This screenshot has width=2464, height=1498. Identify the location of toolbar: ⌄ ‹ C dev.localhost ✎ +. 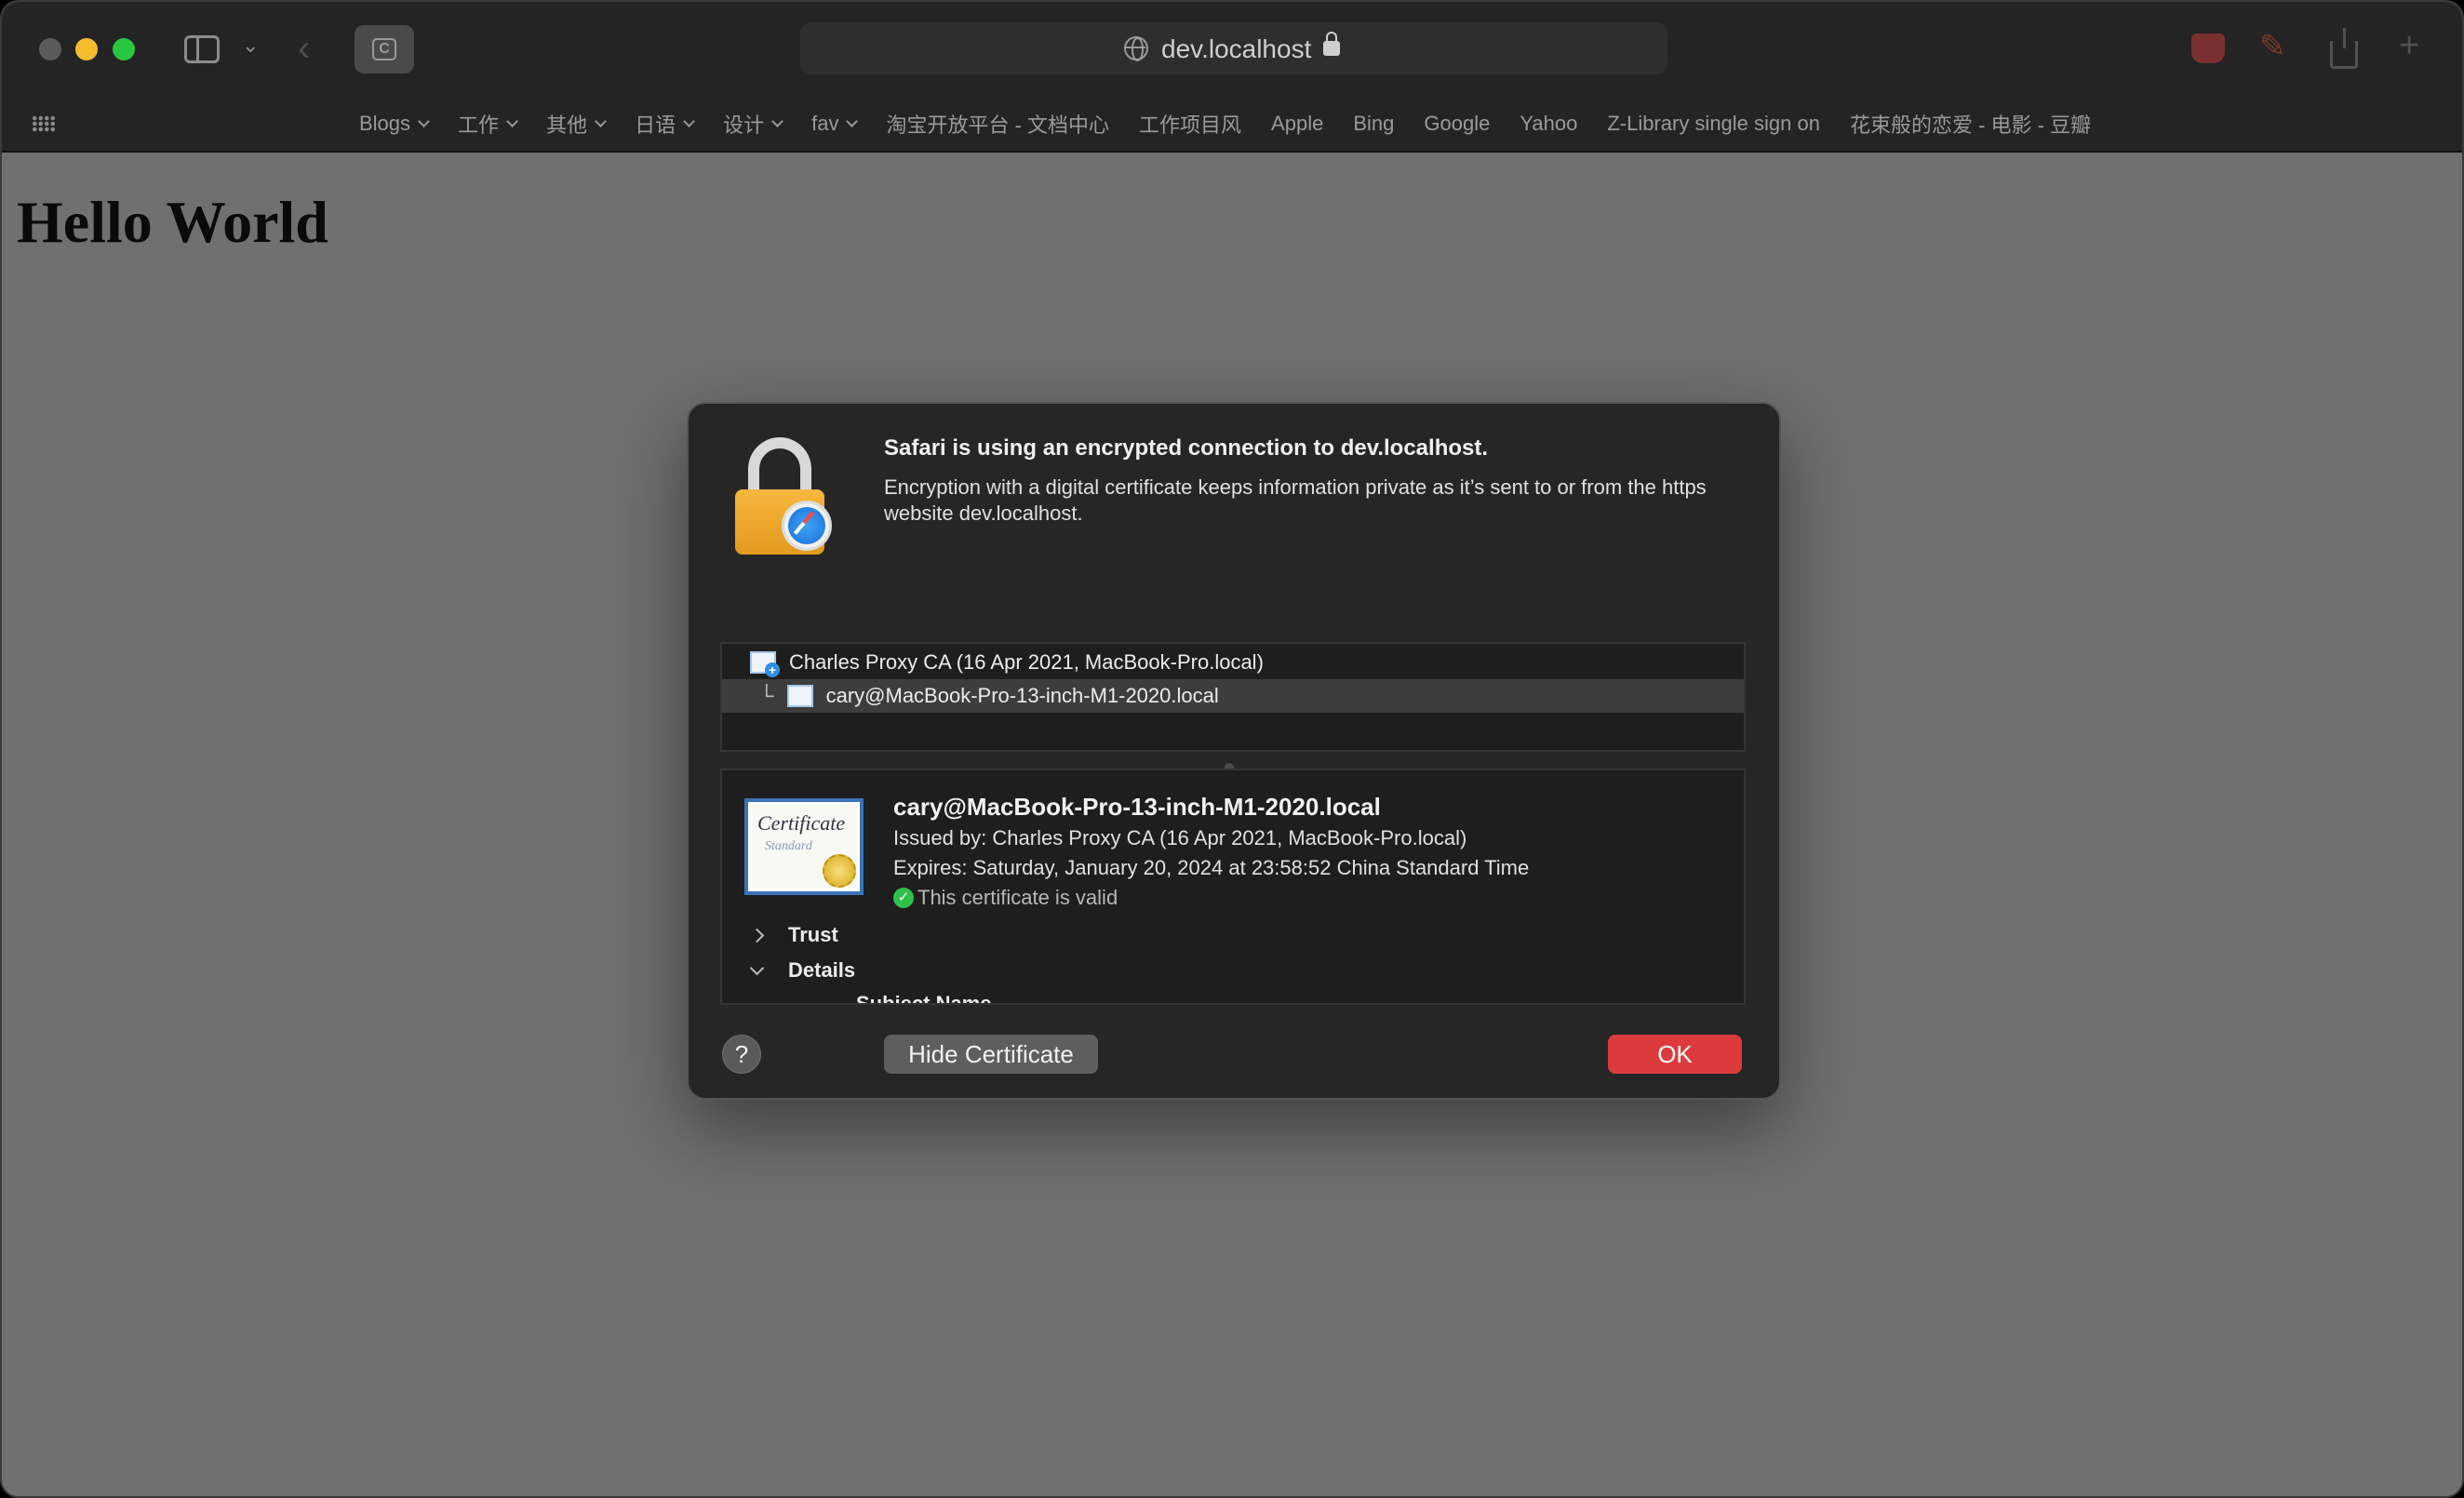
(1232, 48).